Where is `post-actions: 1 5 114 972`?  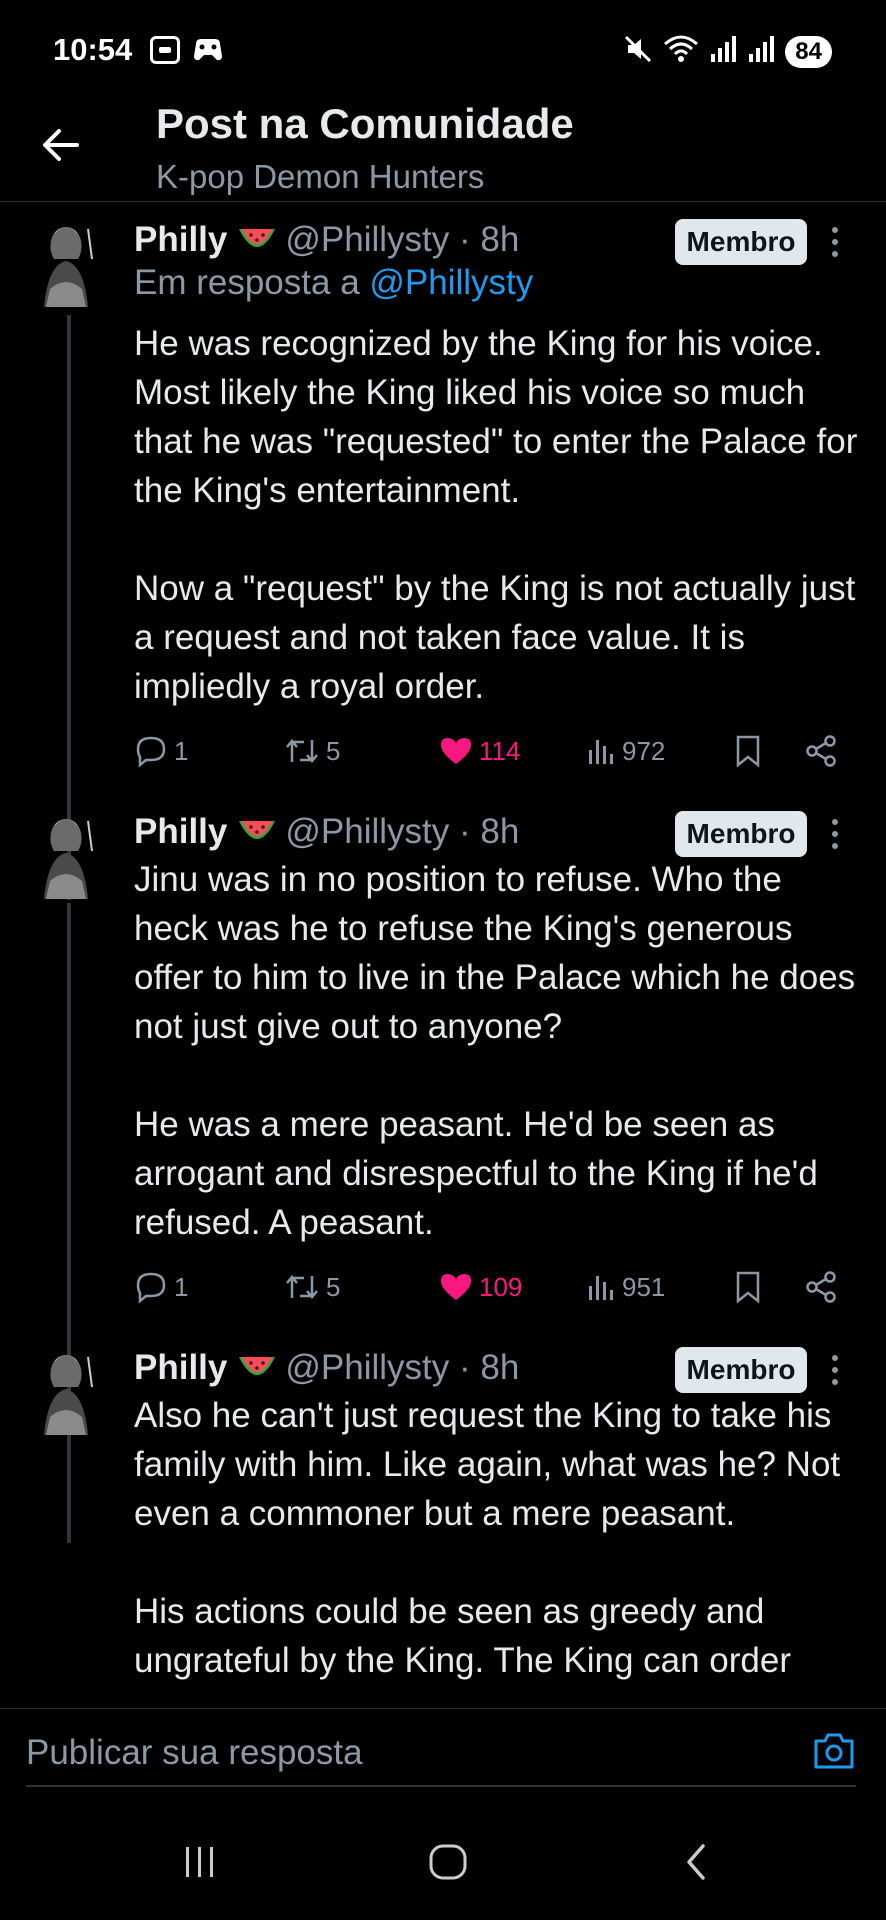
post-actions: 1 5 114 972 is located at coordinates (494, 751).